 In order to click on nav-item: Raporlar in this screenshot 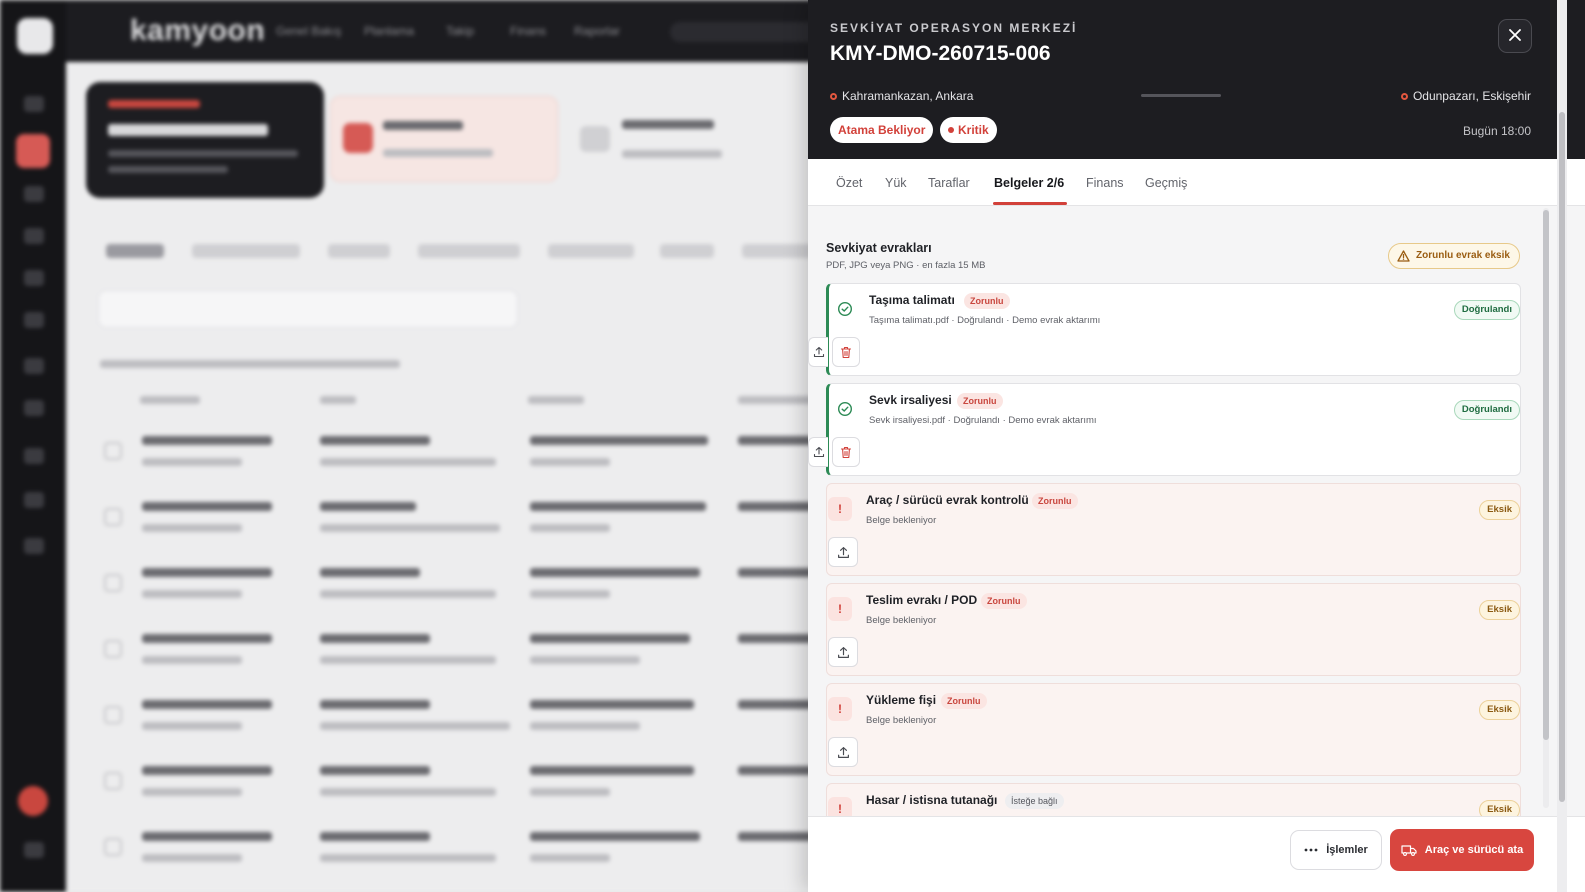, I will do `click(597, 31)`.